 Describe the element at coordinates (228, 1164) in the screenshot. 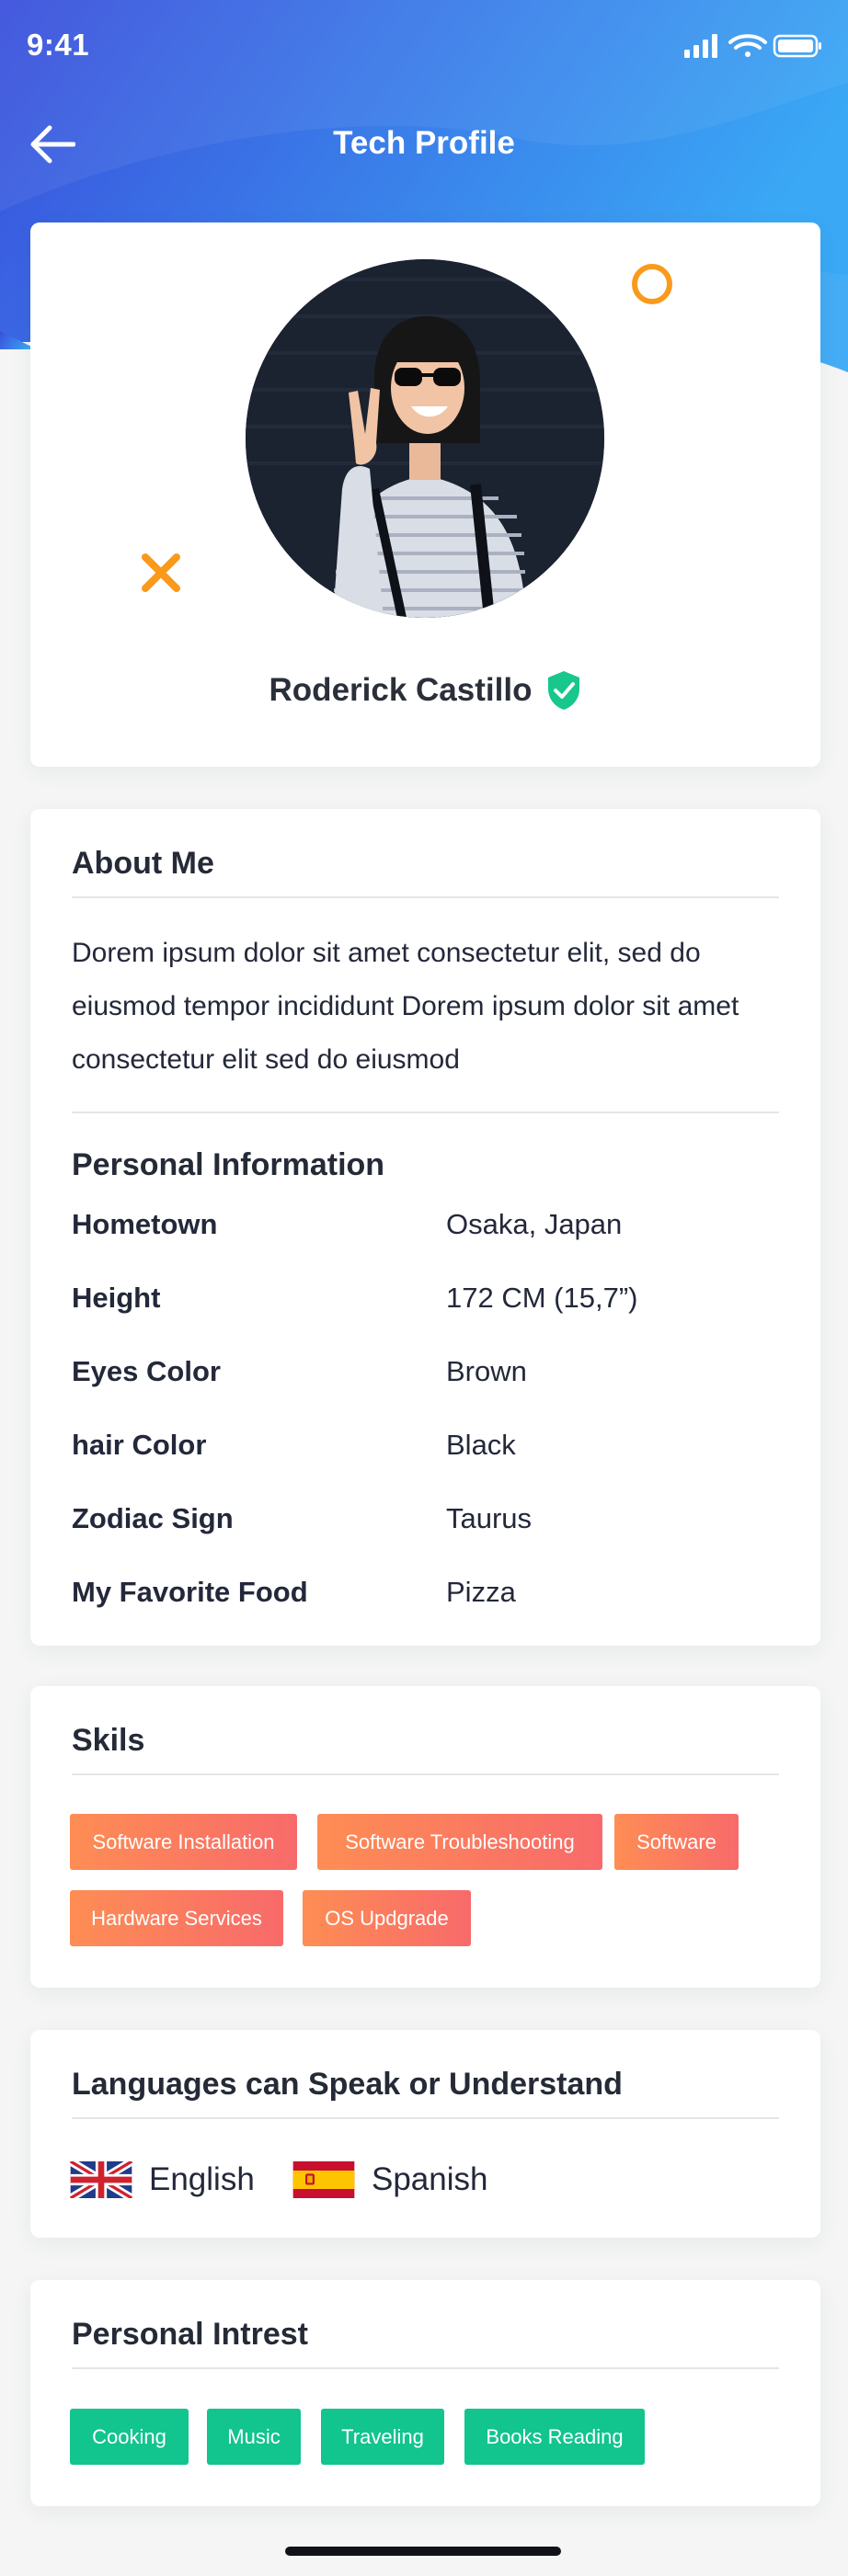

I see `personal-info-title: Personal Information` at that location.